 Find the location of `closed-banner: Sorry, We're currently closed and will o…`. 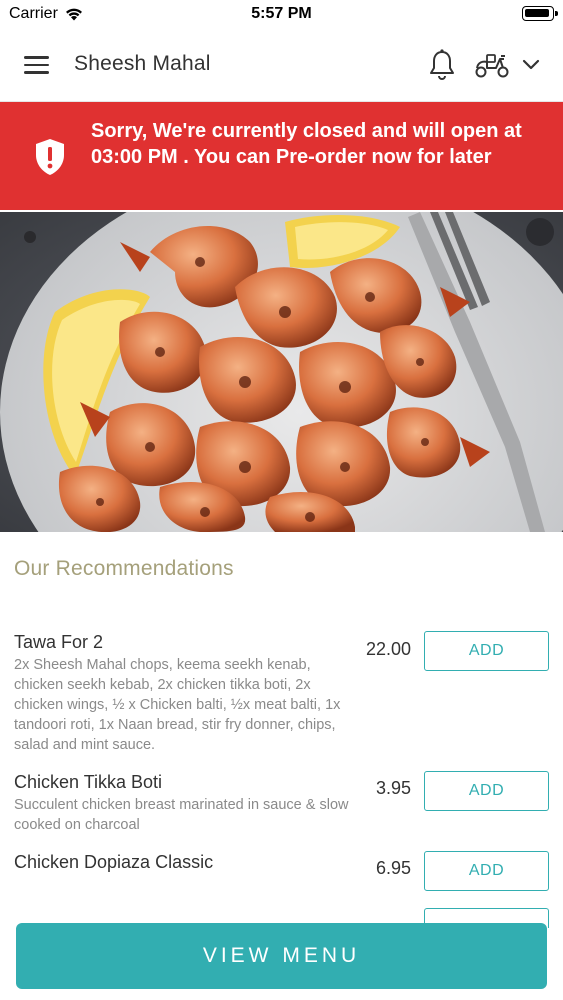

closed-banner: Sorry, We're currently closed and will o… is located at coordinates (281, 156).